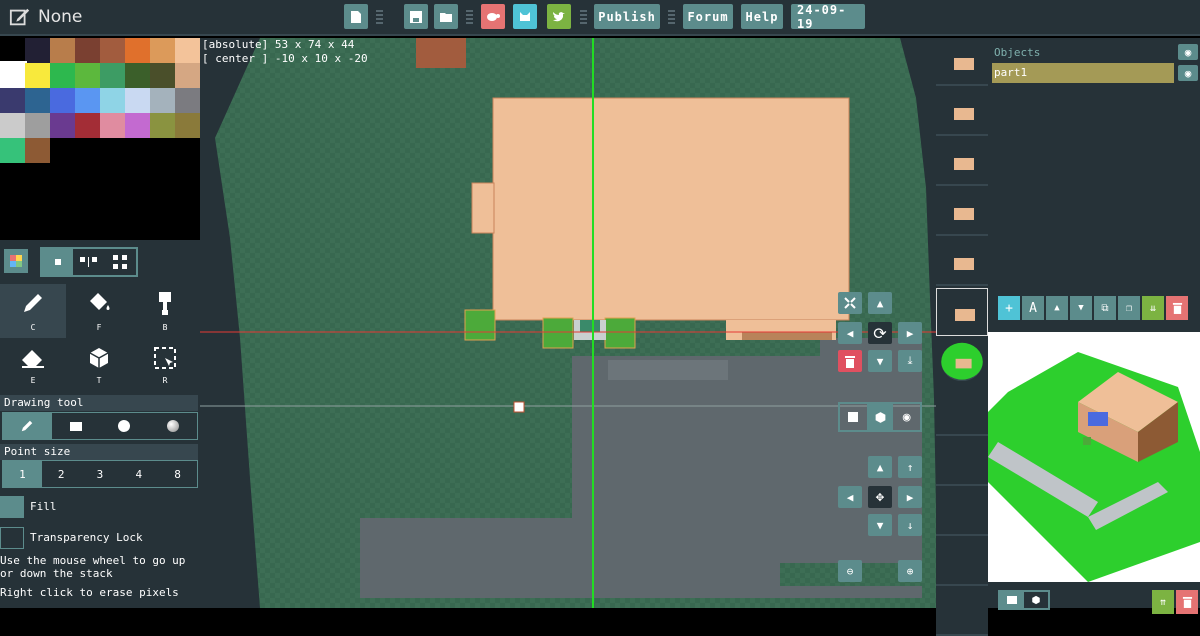 The image size is (1200, 636). I want to click on palette-toggle-button, so click(16, 261).